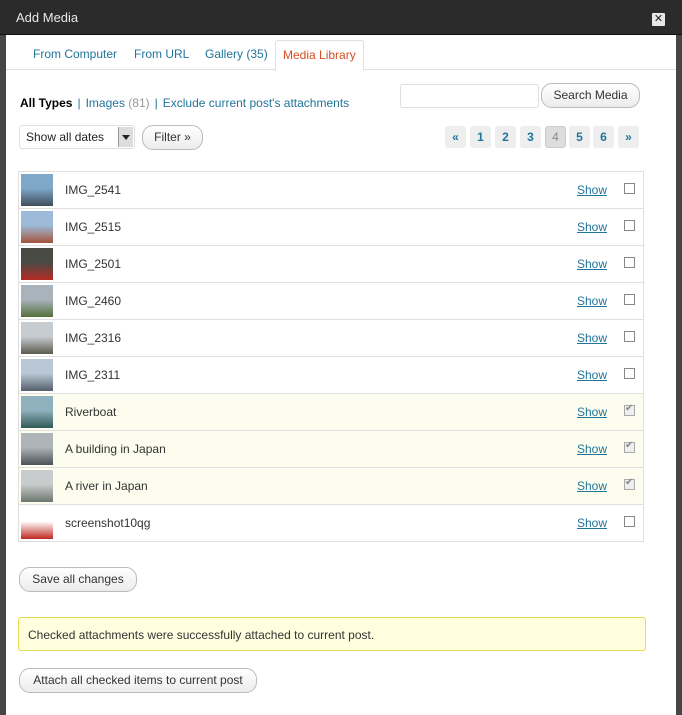  Describe the element at coordinates (331, 486) in the screenshot. I see `media-row: A river in Japan Show` at that location.